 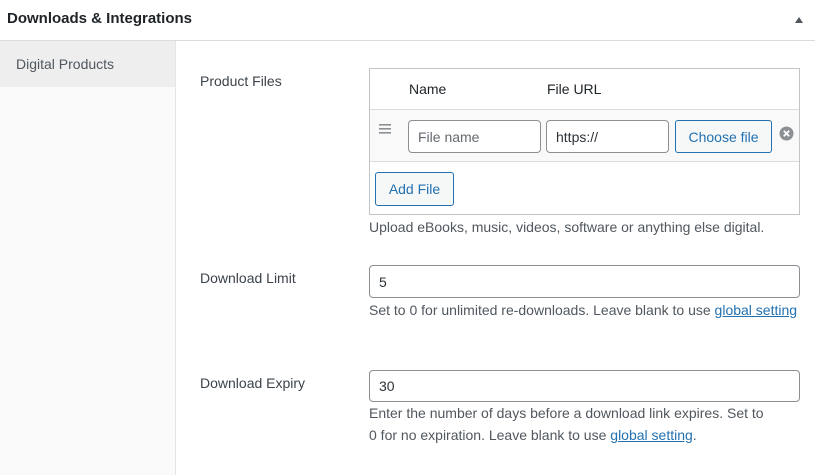 I want to click on download-limit-label: Download Limit, so click(x=248, y=278).